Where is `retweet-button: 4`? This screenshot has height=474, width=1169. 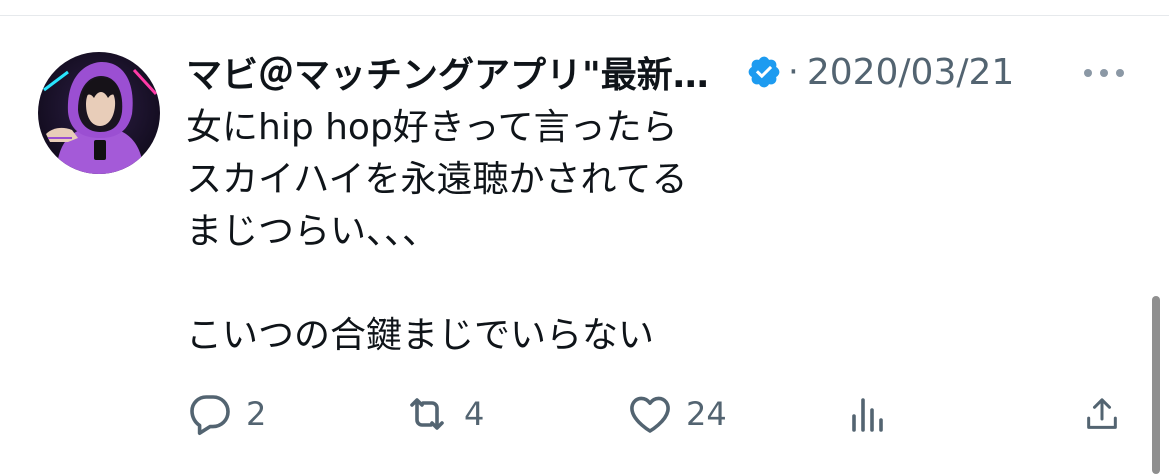 retweet-button: 4 is located at coordinates (443, 414).